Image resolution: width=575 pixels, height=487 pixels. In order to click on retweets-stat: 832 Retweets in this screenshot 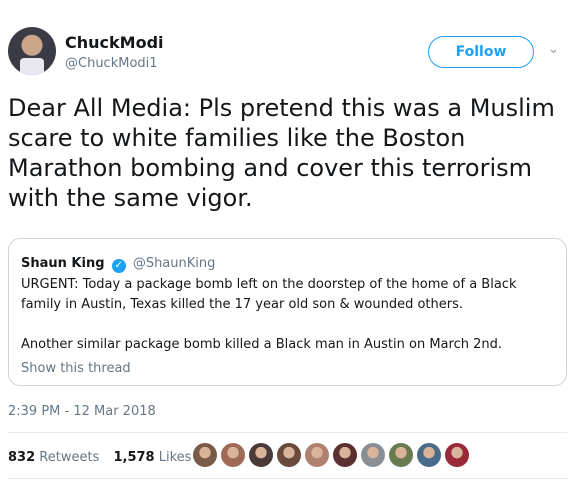, I will do `click(53, 457)`.